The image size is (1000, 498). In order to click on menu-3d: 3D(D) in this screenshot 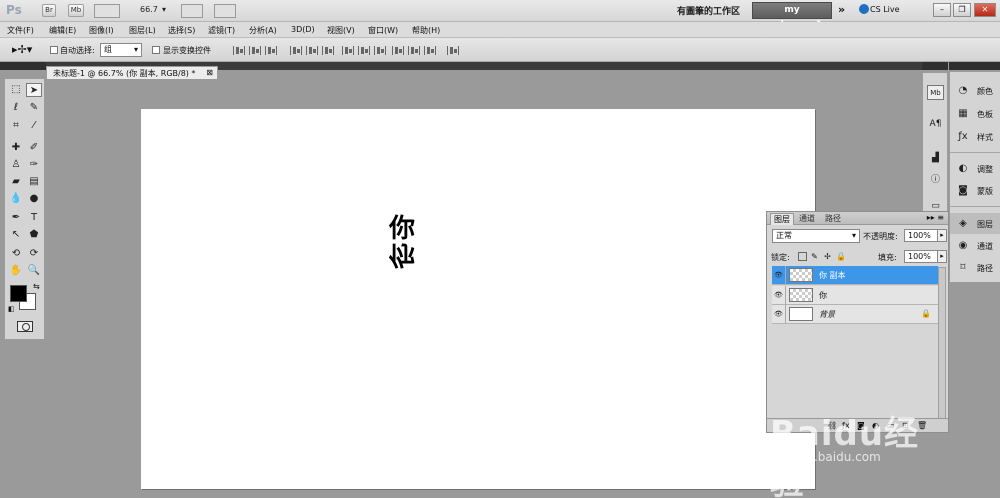, I will do `click(303, 29)`.